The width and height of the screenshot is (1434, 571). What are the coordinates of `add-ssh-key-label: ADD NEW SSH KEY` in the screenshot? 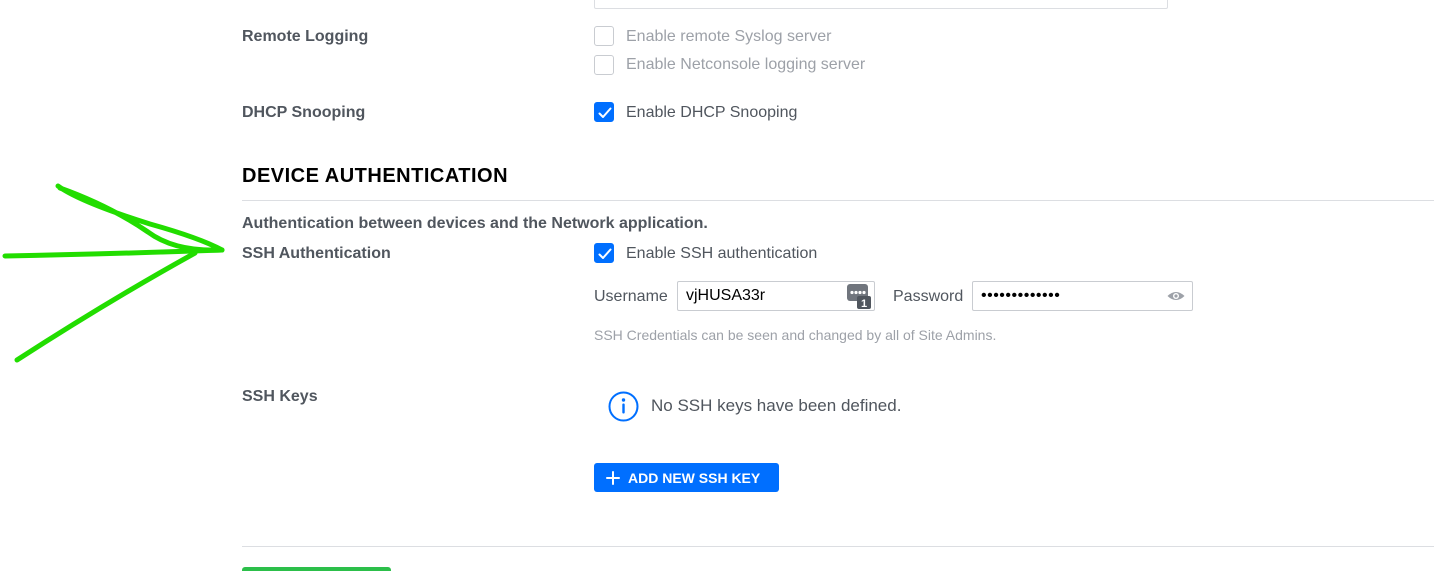 It's located at (694, 477).